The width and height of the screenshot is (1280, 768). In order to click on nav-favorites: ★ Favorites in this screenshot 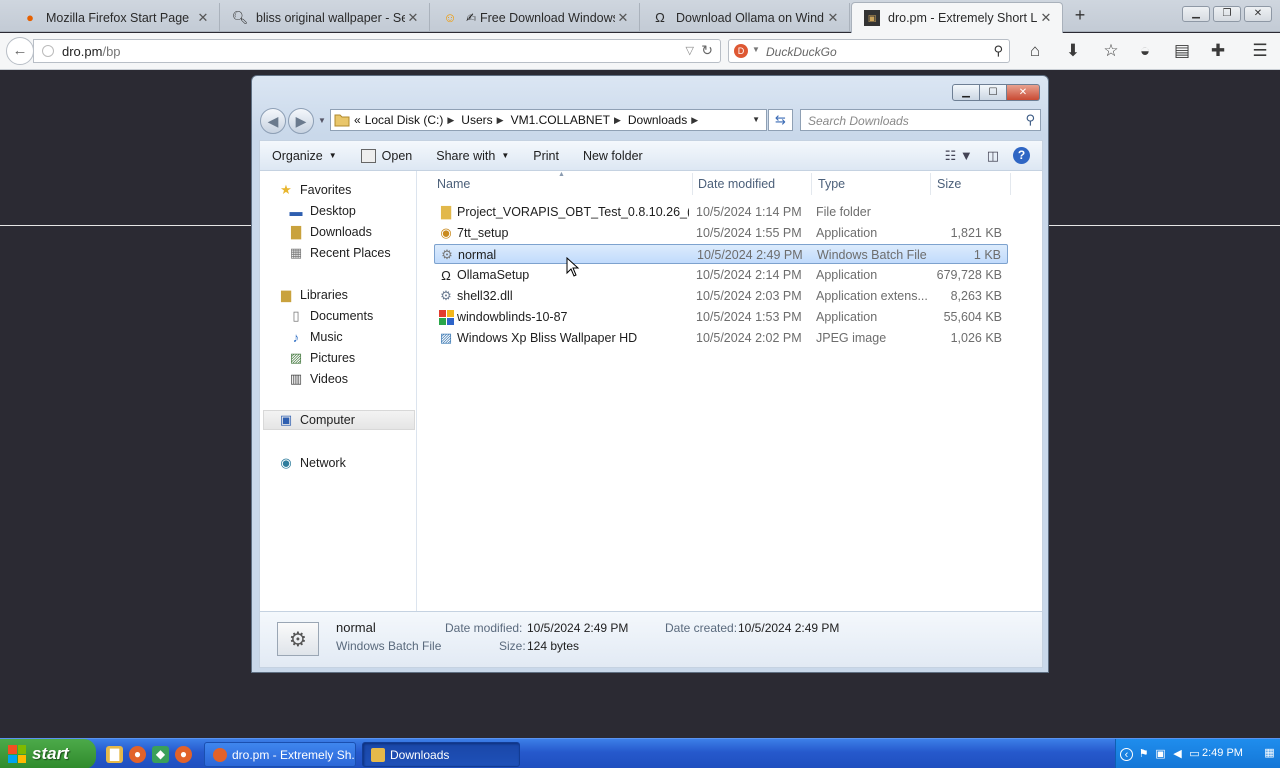, I will do `click(314, 190)`.